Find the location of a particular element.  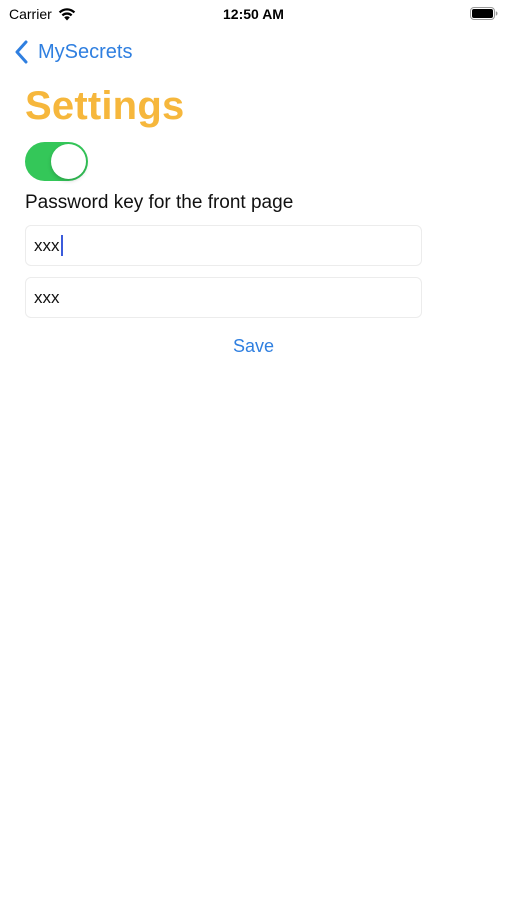

settings-toggle is located at coordinates (56, 161).